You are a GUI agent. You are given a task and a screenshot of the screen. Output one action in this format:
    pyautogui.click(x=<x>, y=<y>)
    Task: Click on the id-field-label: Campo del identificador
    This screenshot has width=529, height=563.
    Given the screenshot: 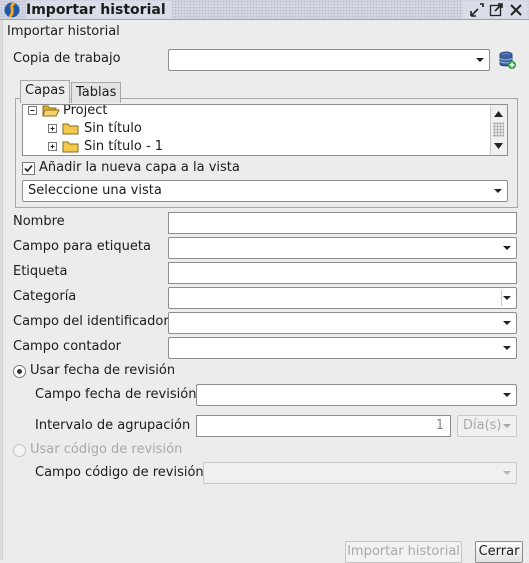 What is the action you would take?
    pyautogui.click(x=91, y=321)
    